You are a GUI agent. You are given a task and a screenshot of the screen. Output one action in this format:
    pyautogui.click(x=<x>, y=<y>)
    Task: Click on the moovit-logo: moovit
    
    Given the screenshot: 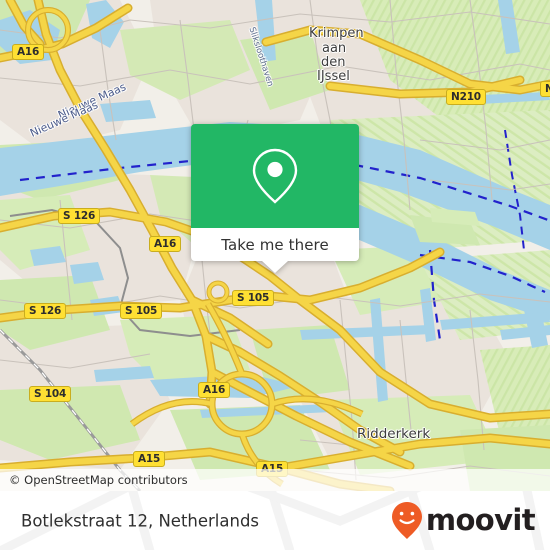 What is the action you would take?
    pyautogui.click(x=463, y=521)
    